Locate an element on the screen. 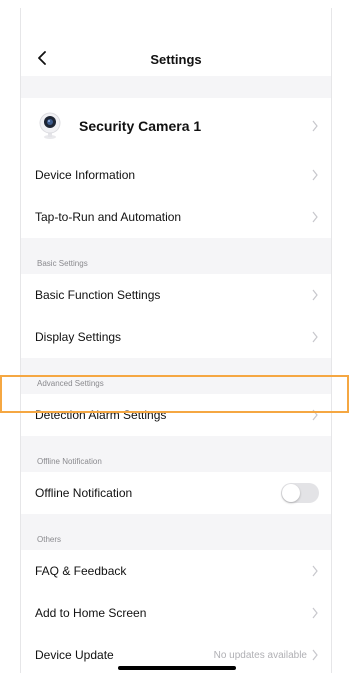  display-settings-row: Display Settings is located at coordinates (176, 337).